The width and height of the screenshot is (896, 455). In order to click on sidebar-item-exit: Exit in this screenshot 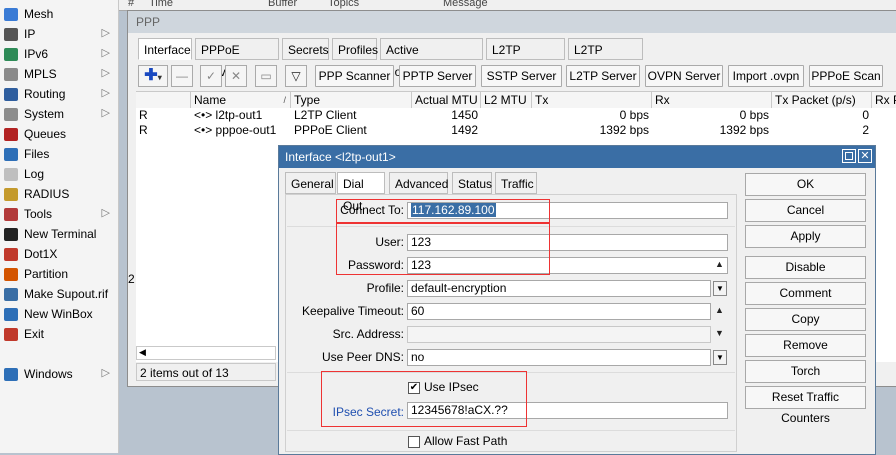, I will do `click(61, 334)`.